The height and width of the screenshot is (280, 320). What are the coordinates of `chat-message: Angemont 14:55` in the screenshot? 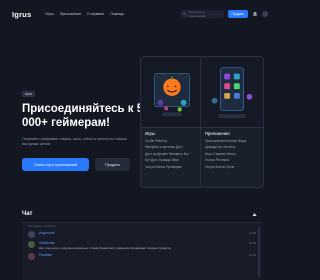 It's located at (142, 233).